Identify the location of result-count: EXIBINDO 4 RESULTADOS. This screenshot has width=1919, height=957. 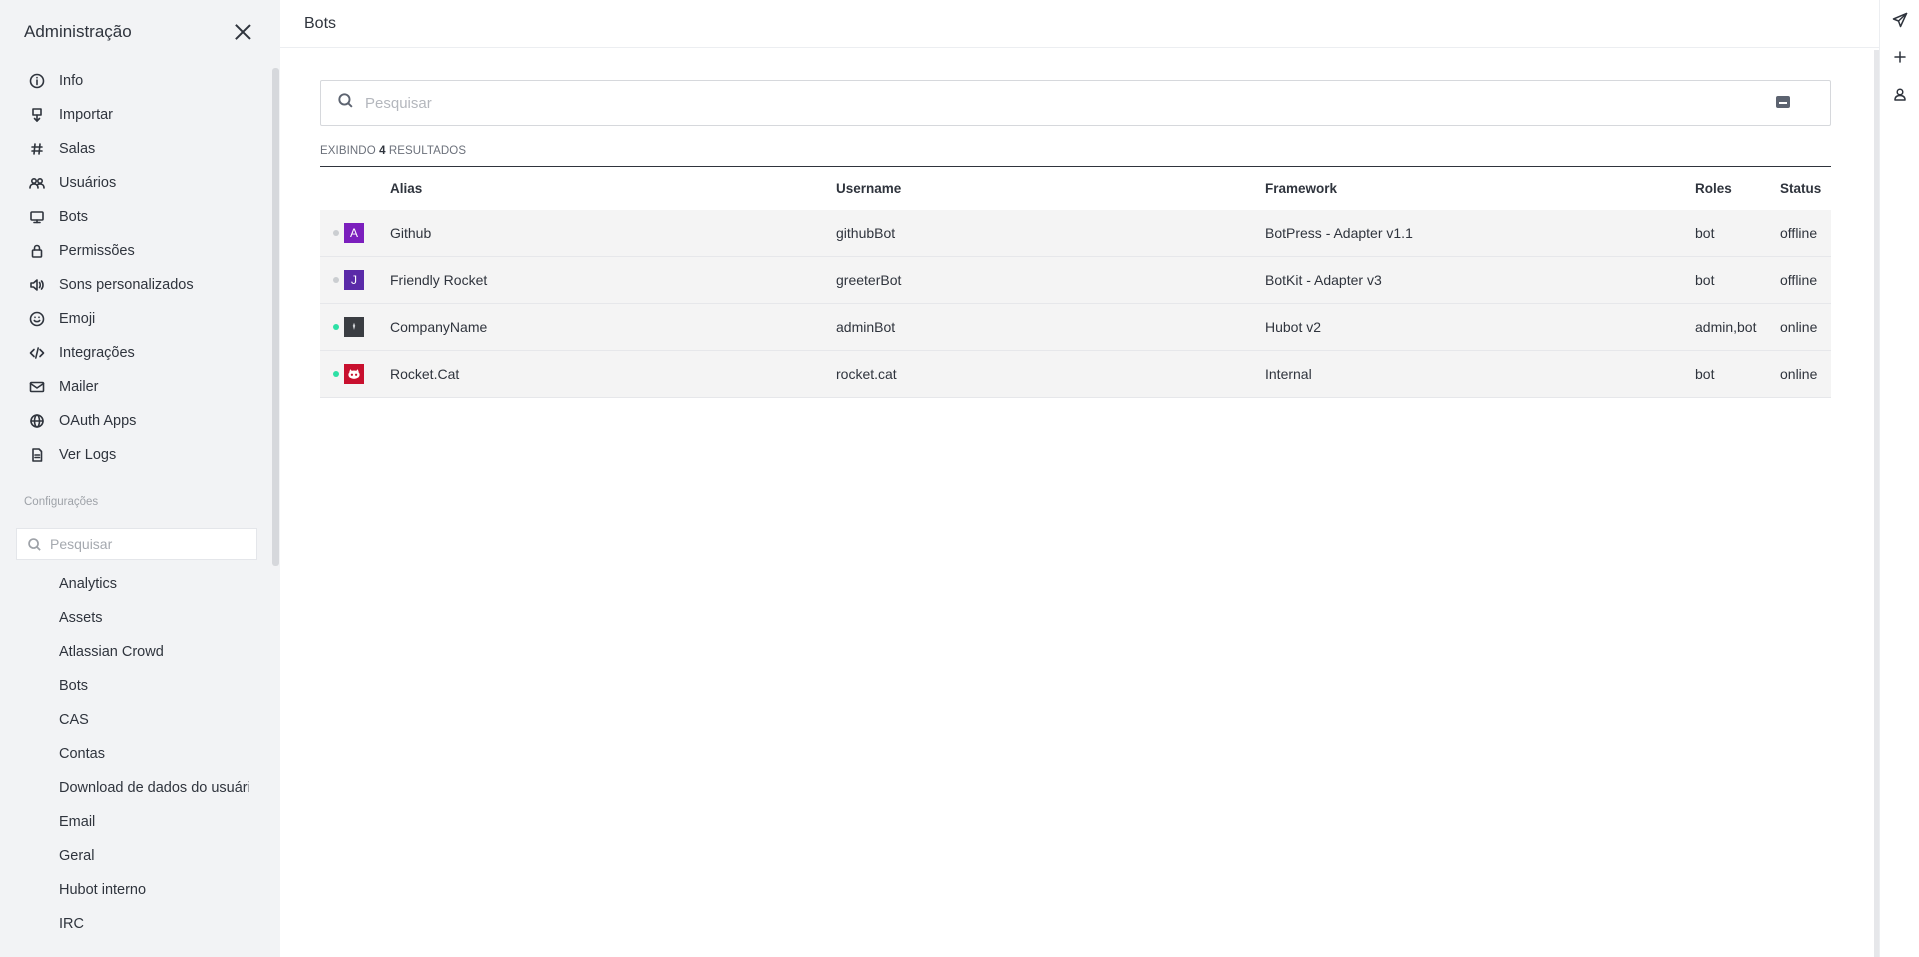
(393, 151).